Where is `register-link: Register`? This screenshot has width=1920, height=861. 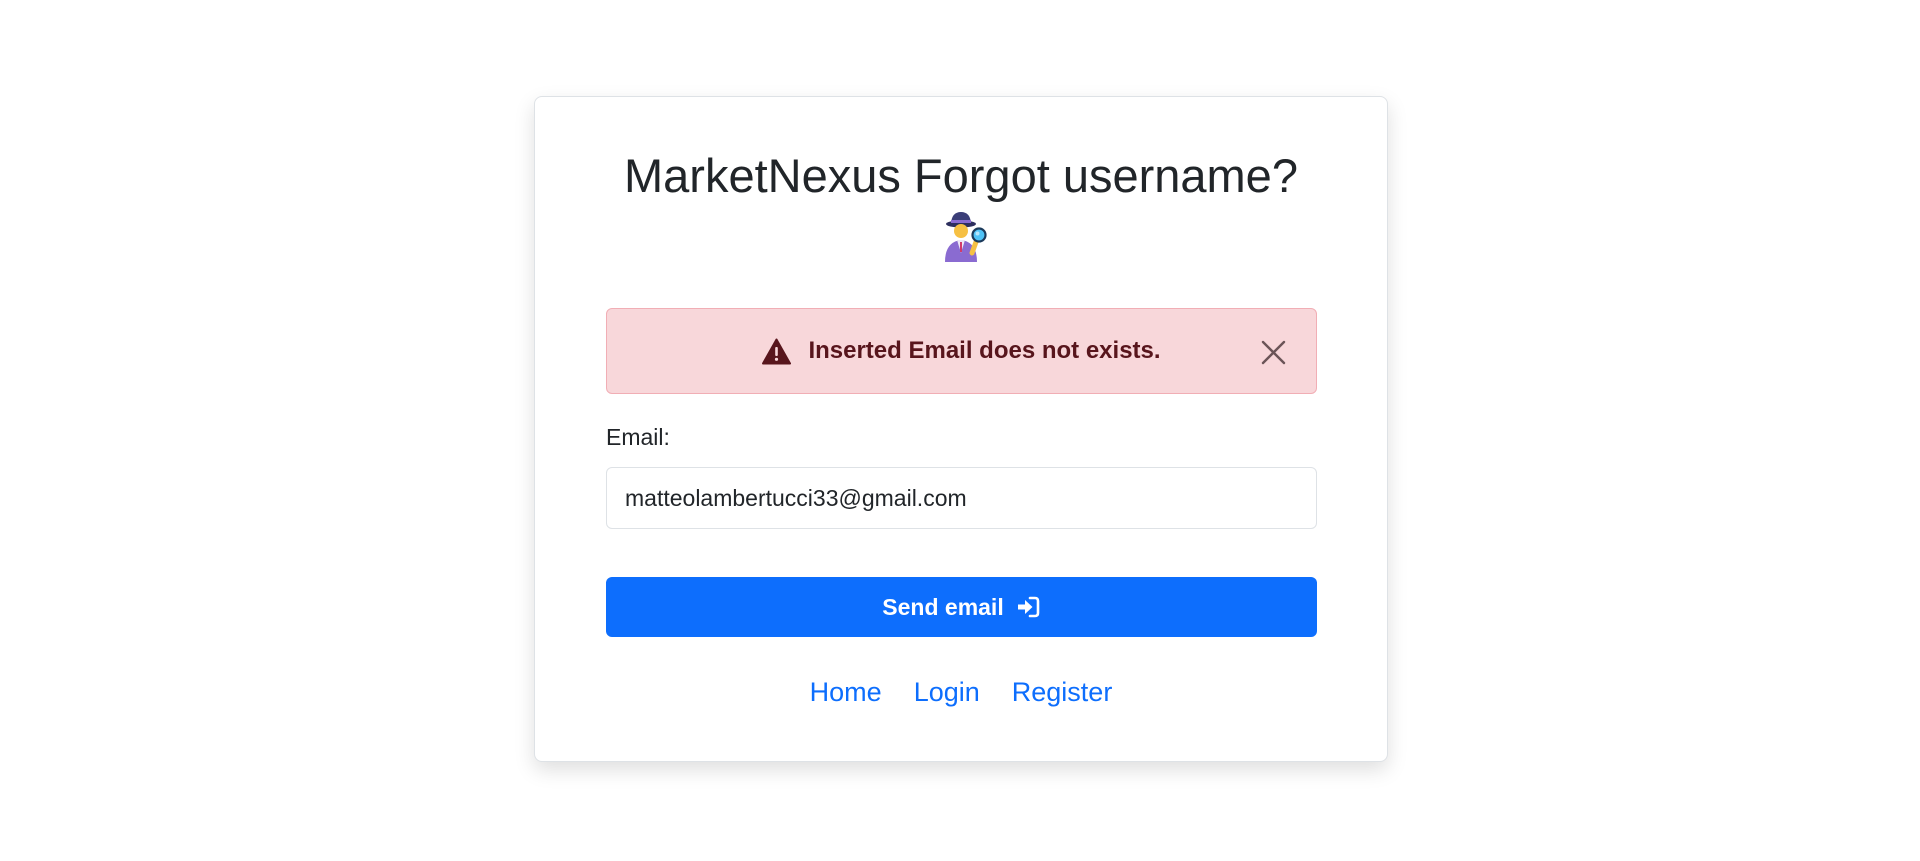 register-link: Register is located at coordinates (1062, 692).